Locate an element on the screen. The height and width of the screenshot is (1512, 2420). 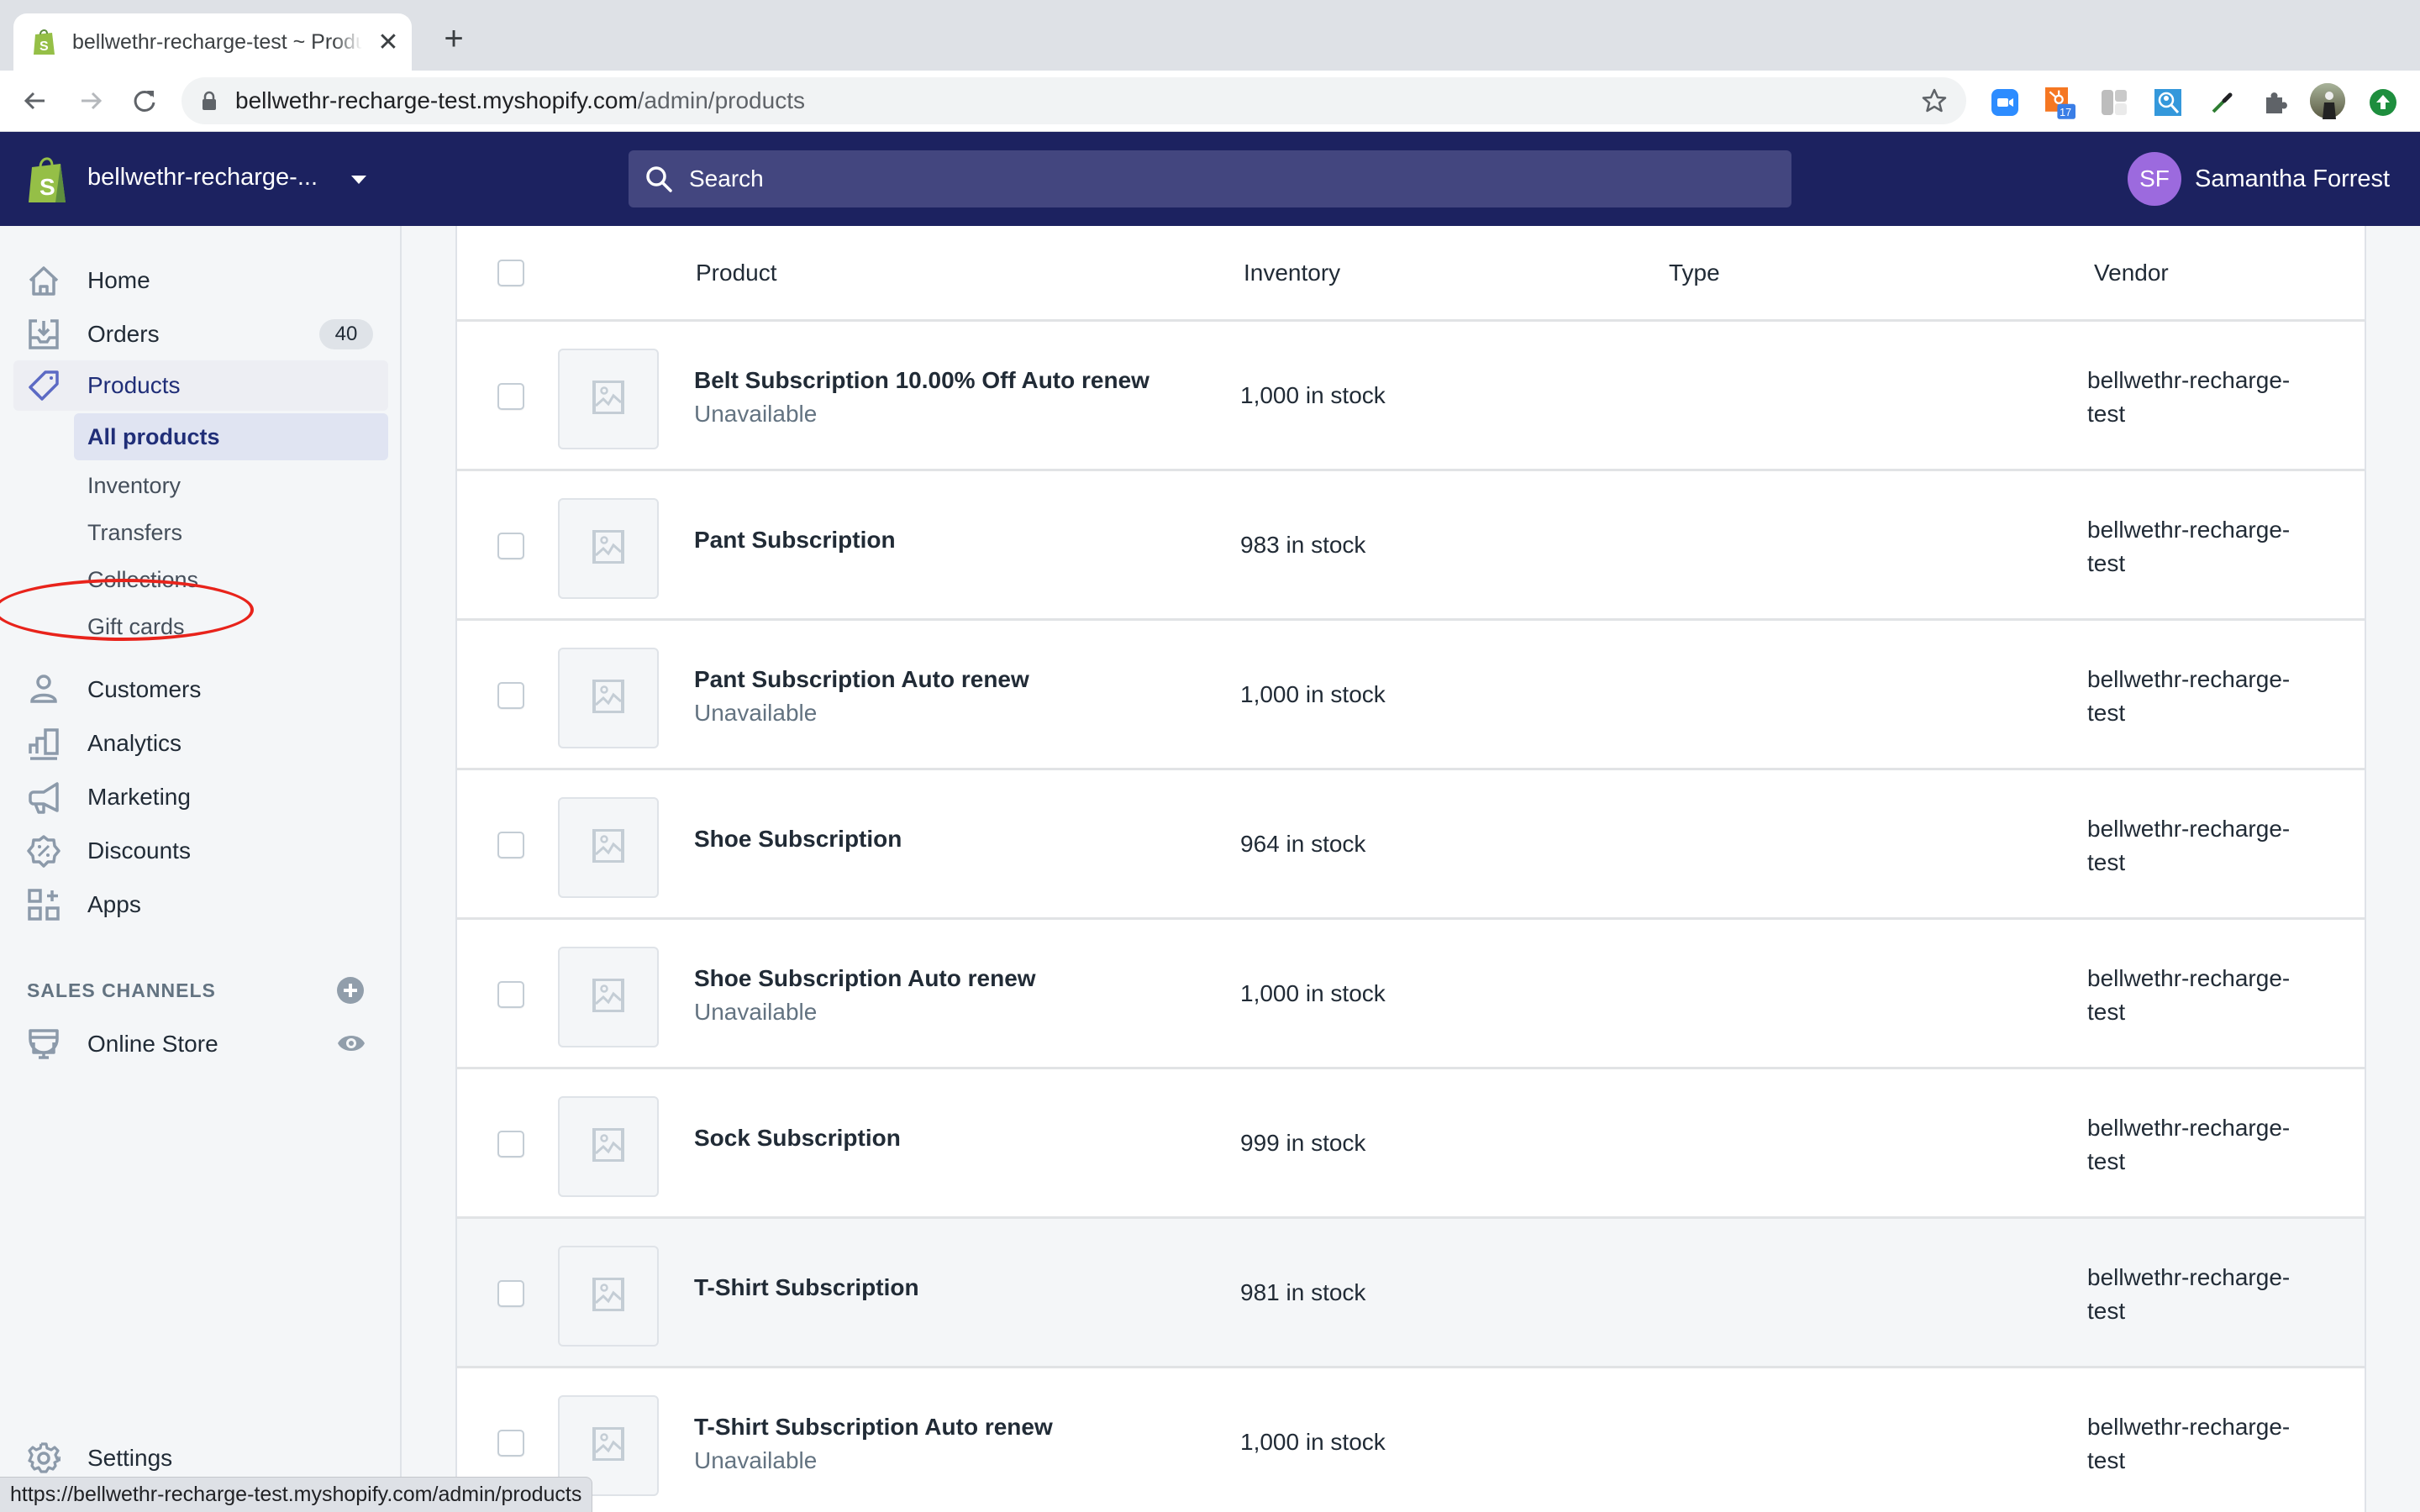
sidebar-item-customers: Customers is located at coordinates (200, 689).